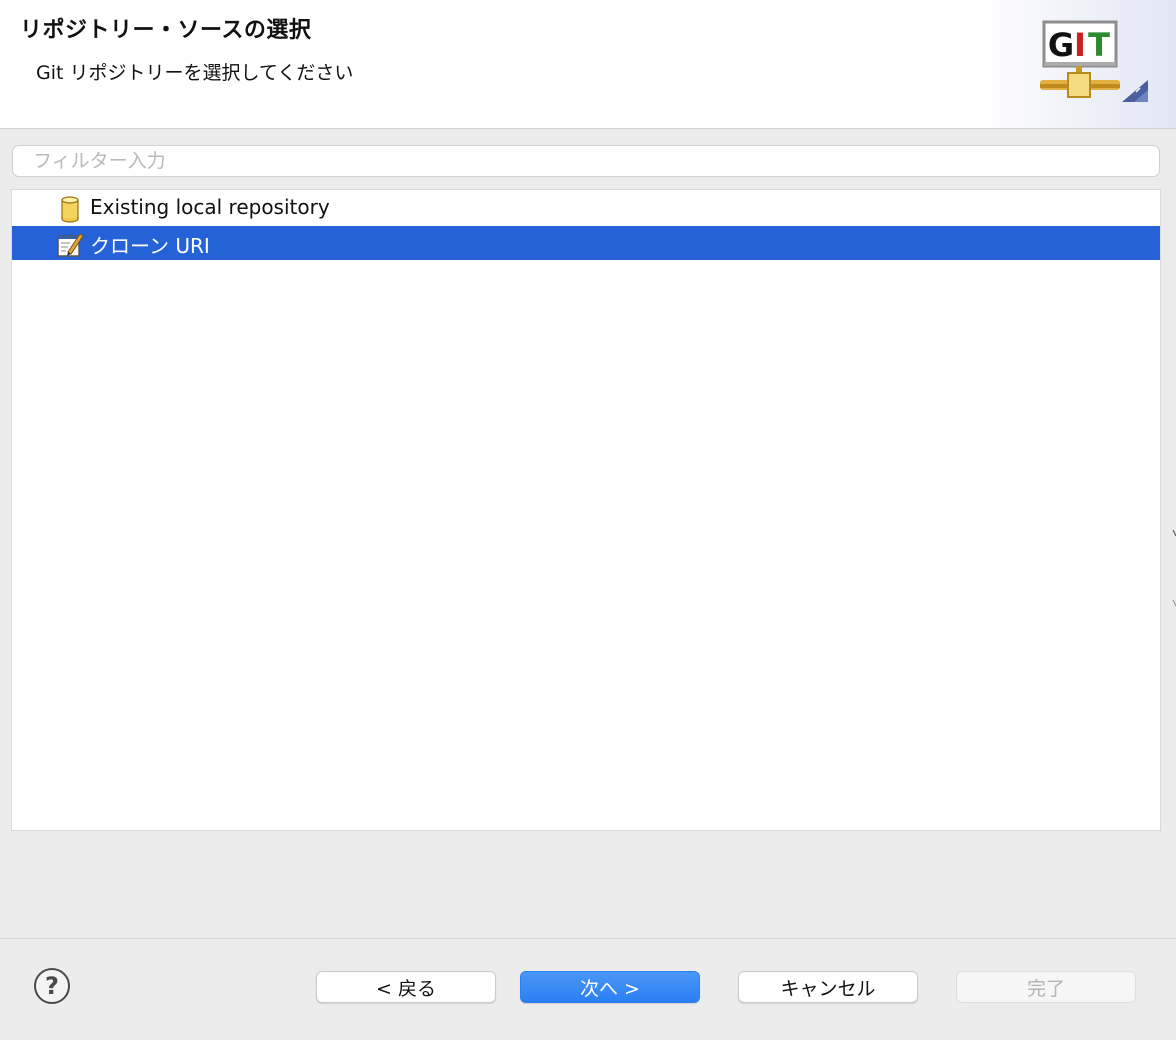 The image size is (1176, 1040). Describe the element at coordinates (828, 987) in the screenshot. I see `cancel-button: キャンセル` at that location.